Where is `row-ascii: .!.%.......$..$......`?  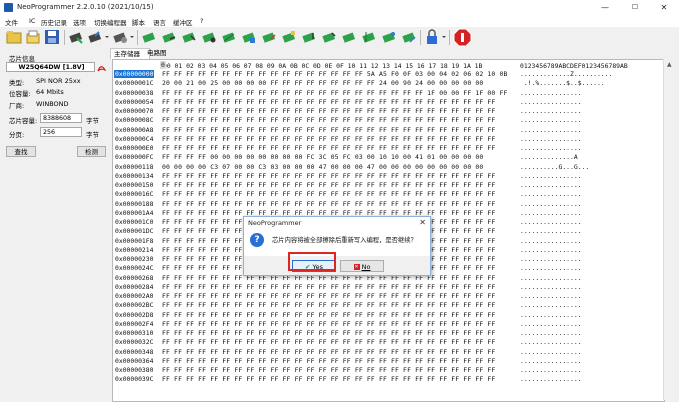 row-ascii: .!.%.......$..$...... is located at coordinates (562, 83).